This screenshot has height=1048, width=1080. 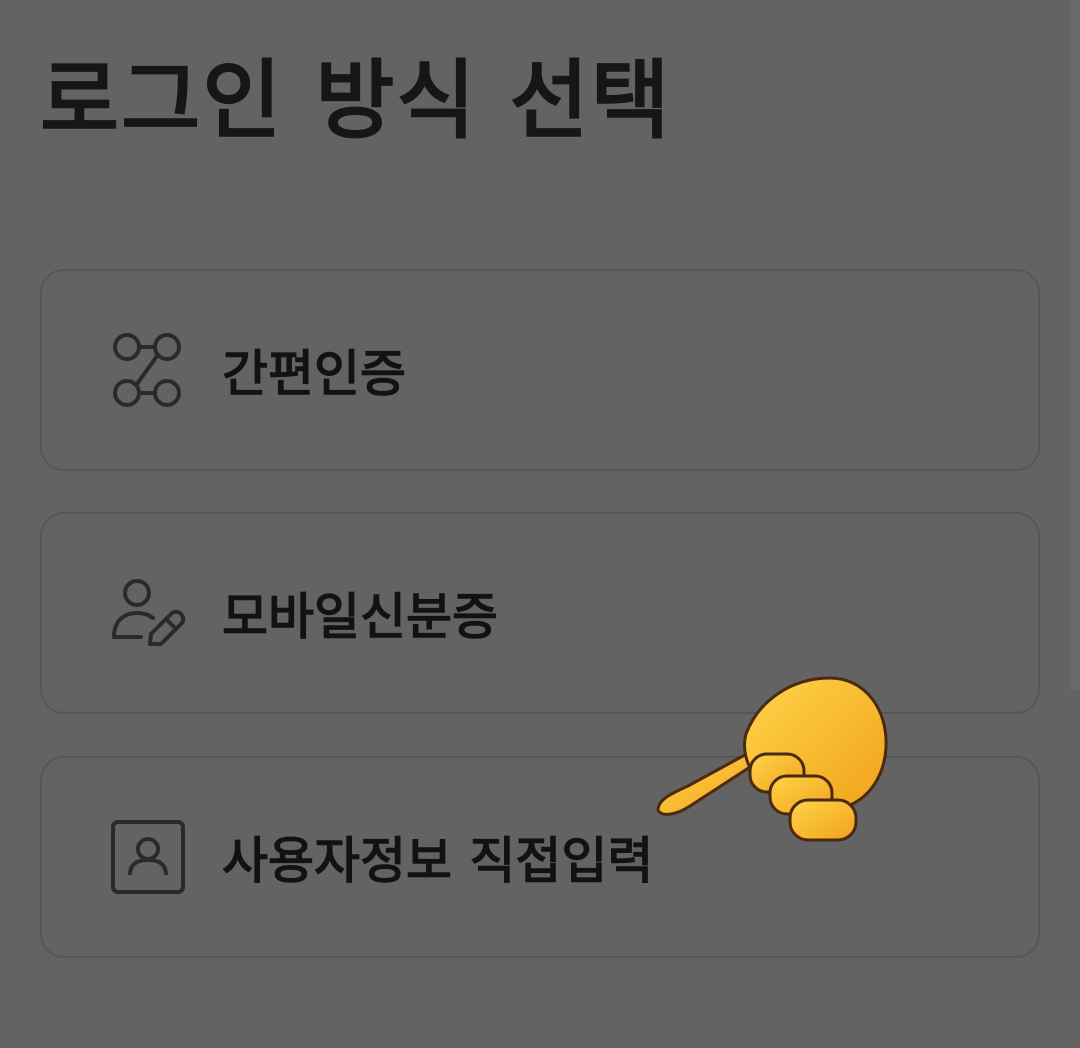 What do you see at coordinates (148, 857) in the screenshot?
I see `person-card-icon` at bounding box center [148, 857].